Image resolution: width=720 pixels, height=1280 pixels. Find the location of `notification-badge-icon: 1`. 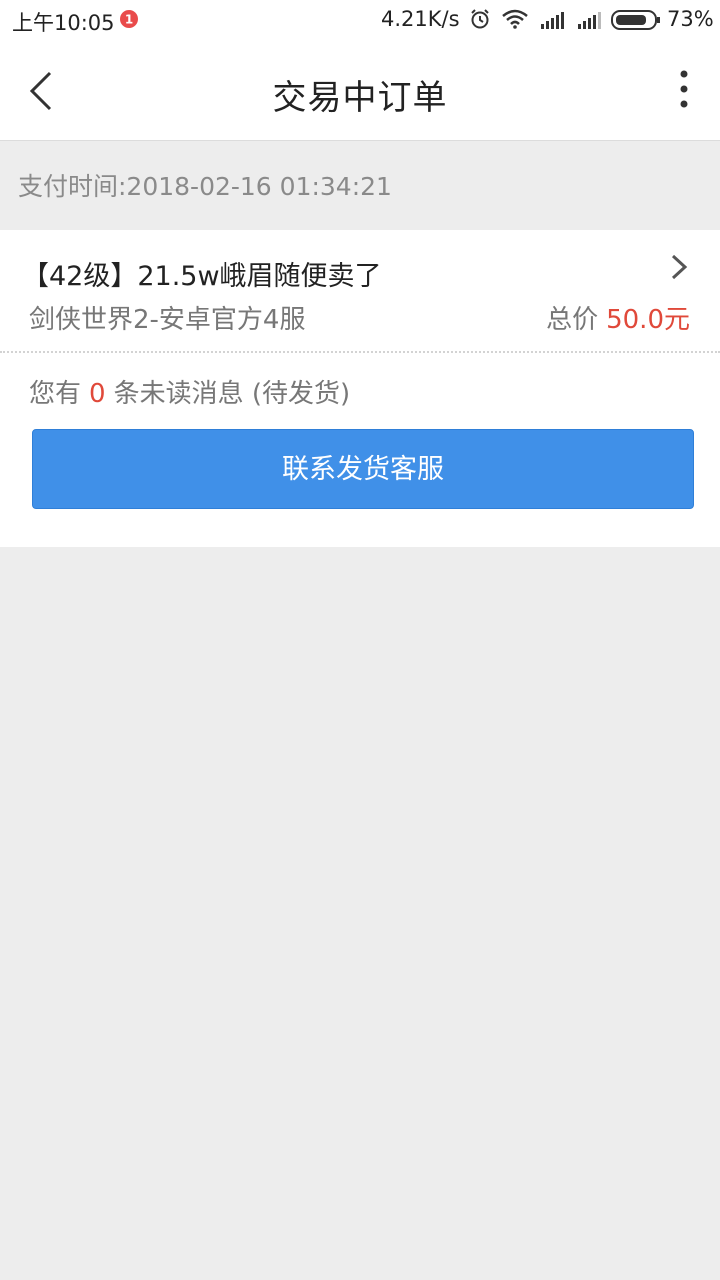

notification-badge-icon: 1 is located at coordinates (129, 19).